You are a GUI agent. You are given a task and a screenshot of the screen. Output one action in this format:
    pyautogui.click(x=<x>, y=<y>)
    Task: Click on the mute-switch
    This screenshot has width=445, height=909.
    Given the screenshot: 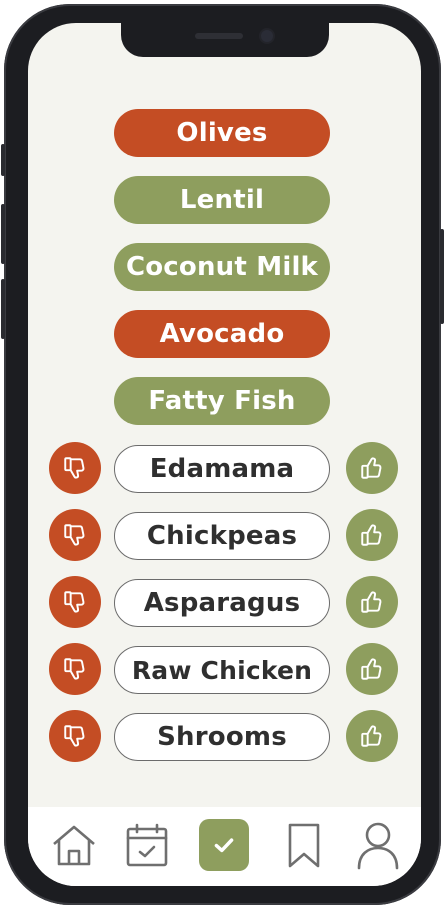 What is the action you would take?
    pyautogui.click(x=3, y=160)
    